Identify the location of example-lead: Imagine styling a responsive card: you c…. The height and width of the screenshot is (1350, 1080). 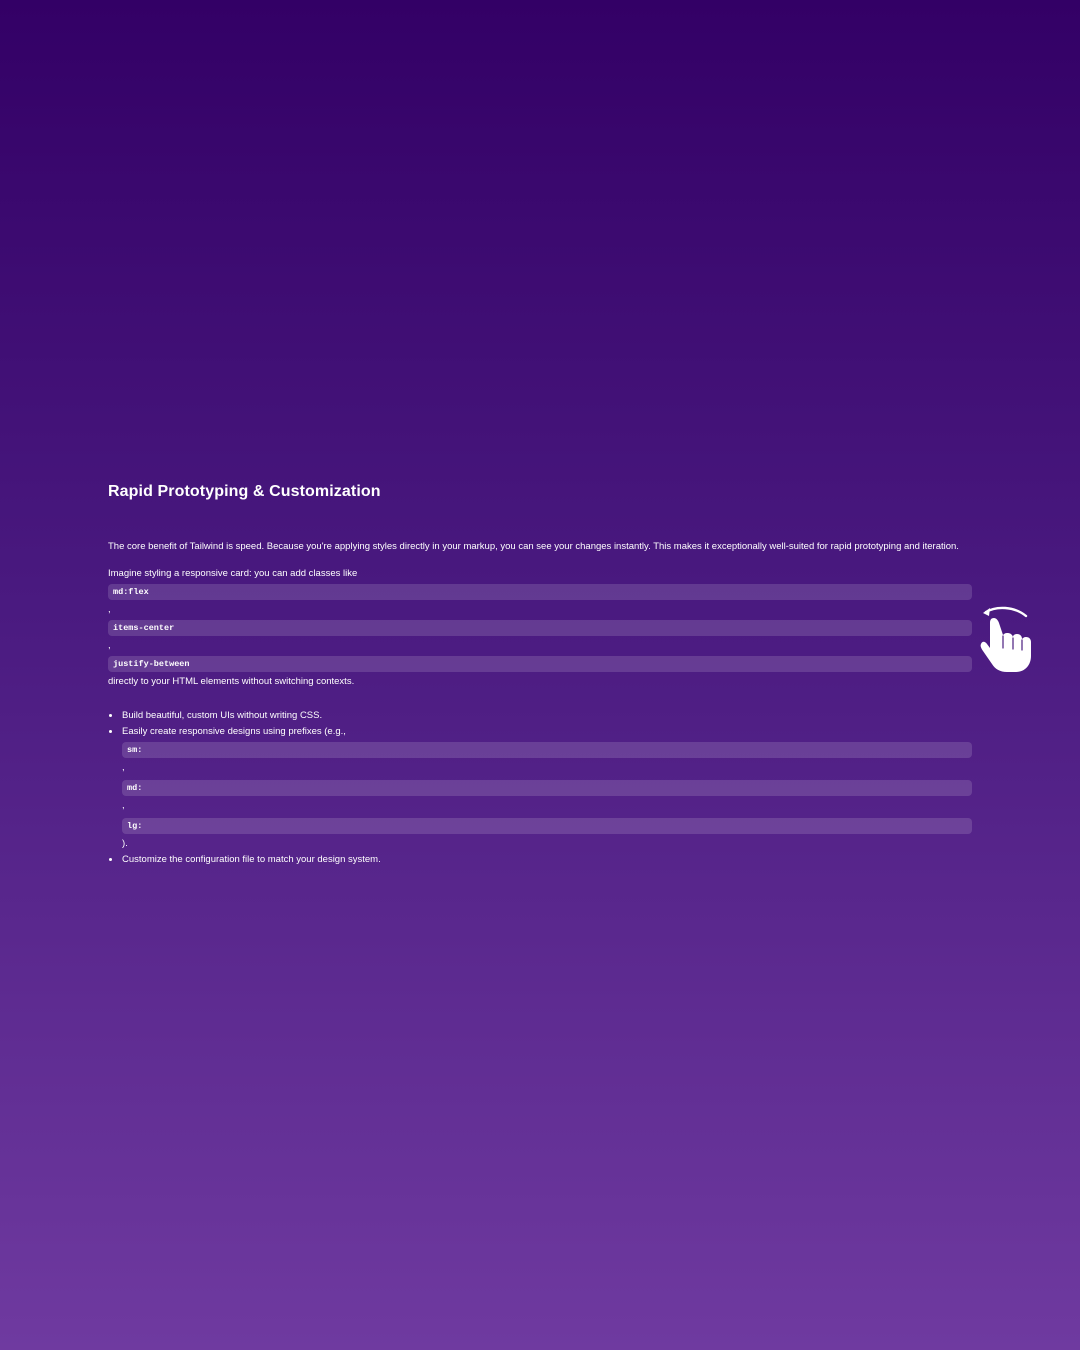
(233, 573).